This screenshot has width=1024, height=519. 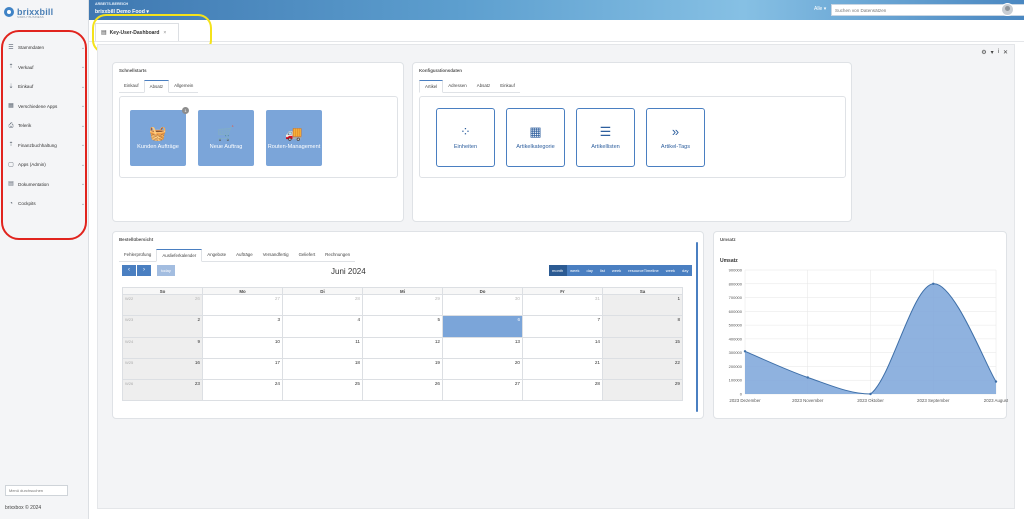 What do you see at coordinates (927, 10) in the screenshot?
I see `global-search-input` at bounding box center [927, 10].